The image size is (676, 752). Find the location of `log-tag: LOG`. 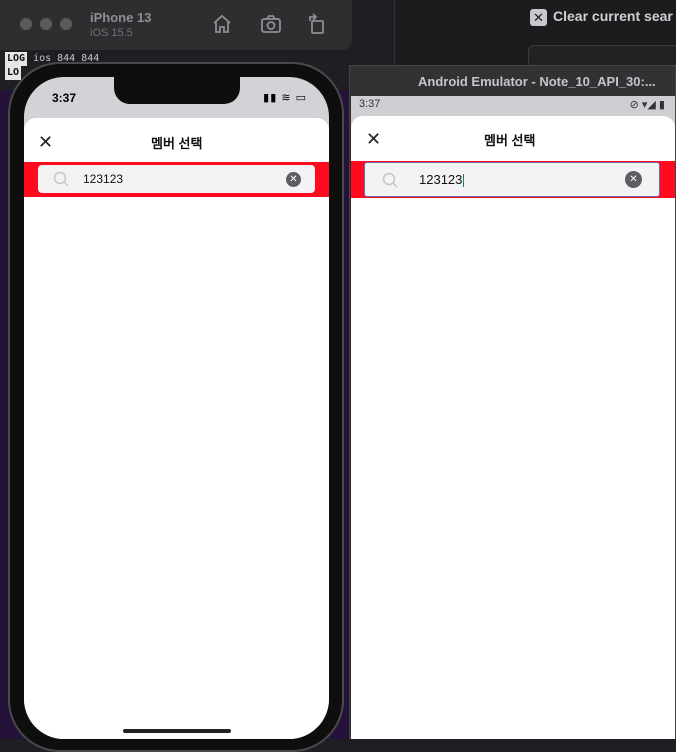

log-tag: LOG is located at coordinates (16, 59).